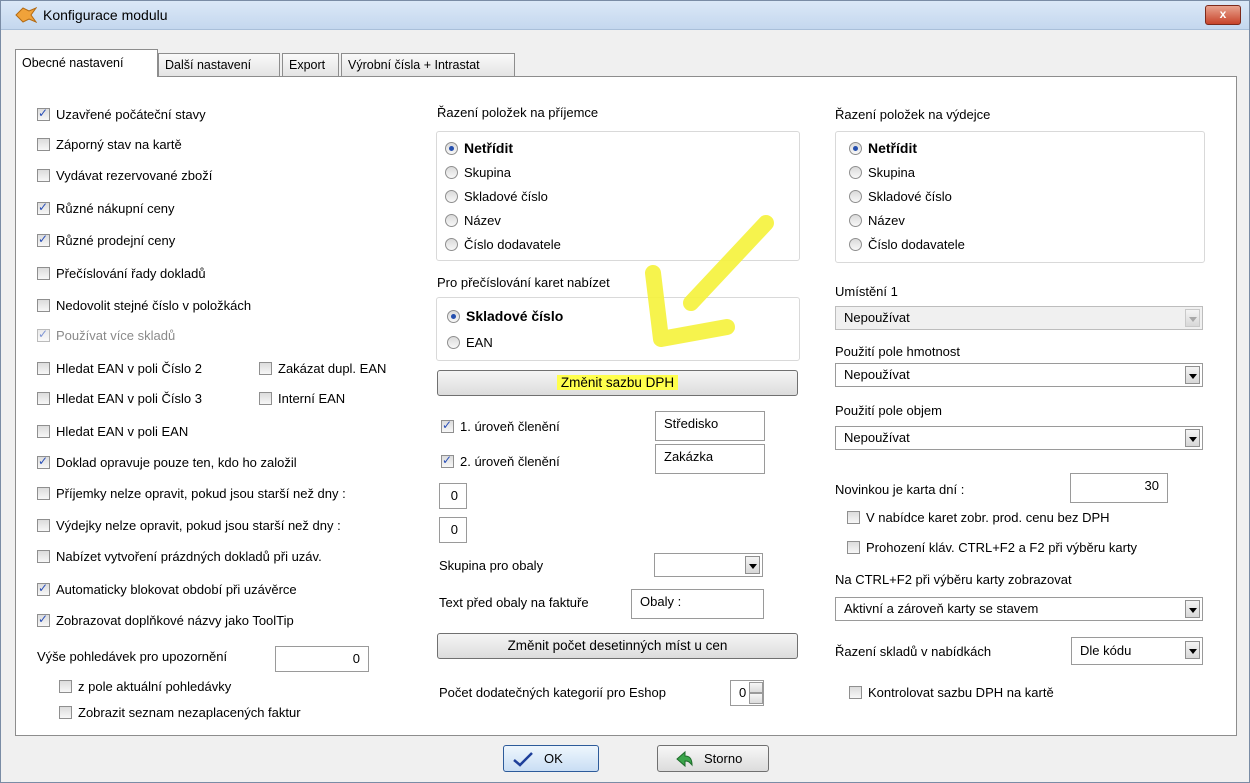 The image size is (1250, 783). What do you see at coordinates (1019, 438) in the screenshot?
I see `objem-select: Nepoužívat` at bounding box center [1019, 438].